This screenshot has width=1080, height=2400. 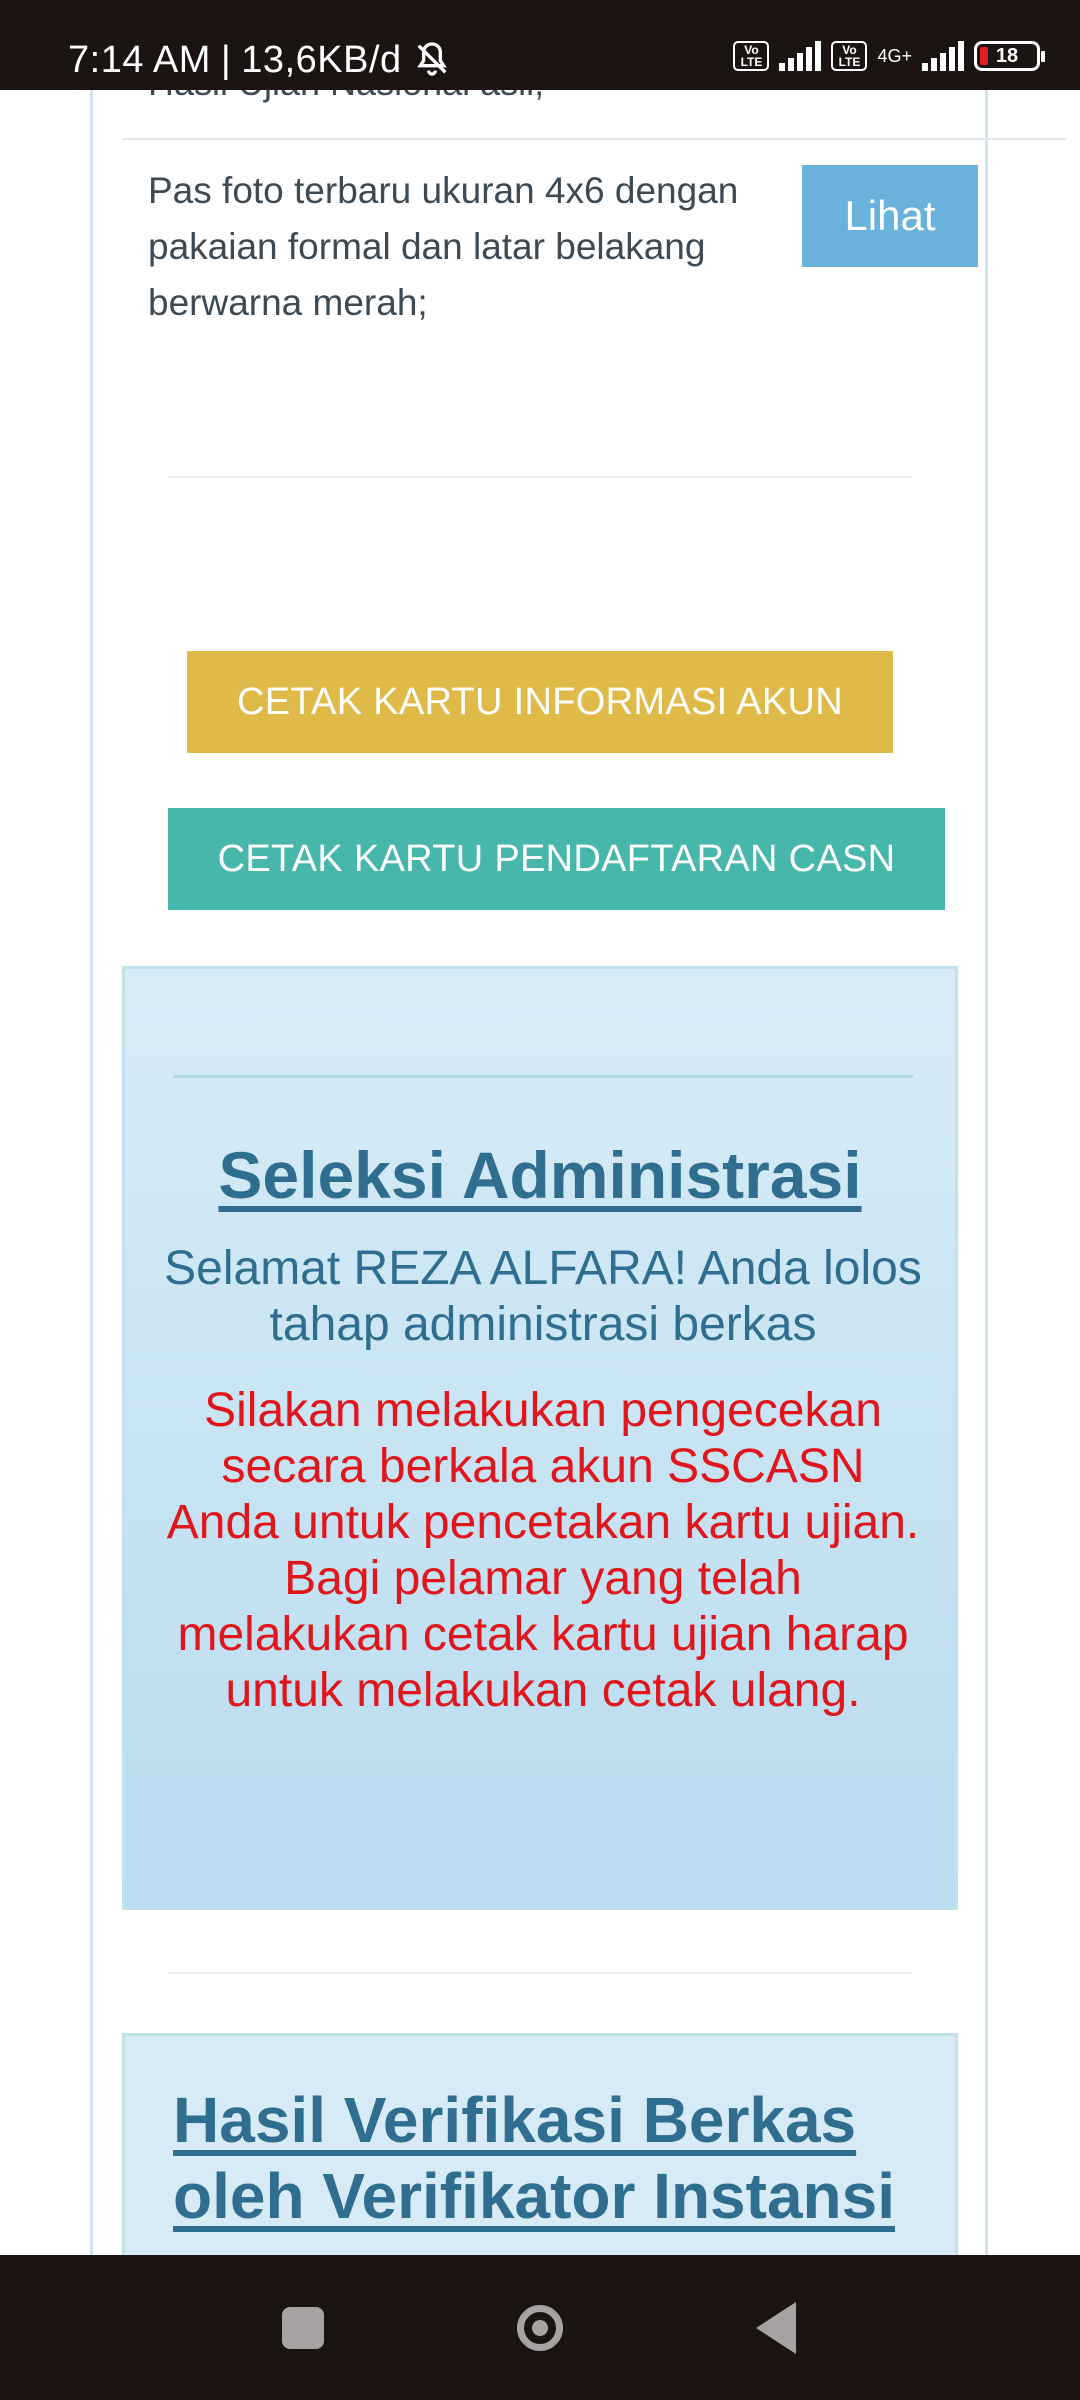 I want to click on home-icon, so click(x=540, y=2327).